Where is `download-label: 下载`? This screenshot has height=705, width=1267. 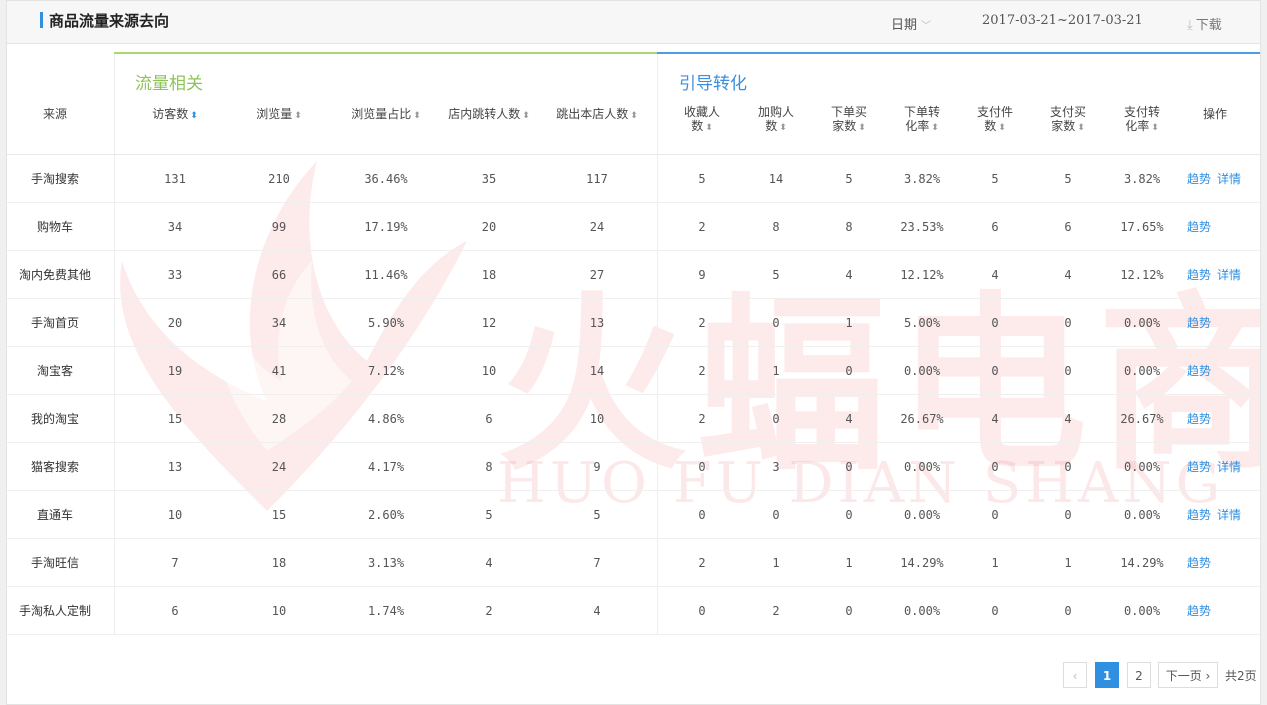
download-label: 下载 is located at coordinates (1208, 25).